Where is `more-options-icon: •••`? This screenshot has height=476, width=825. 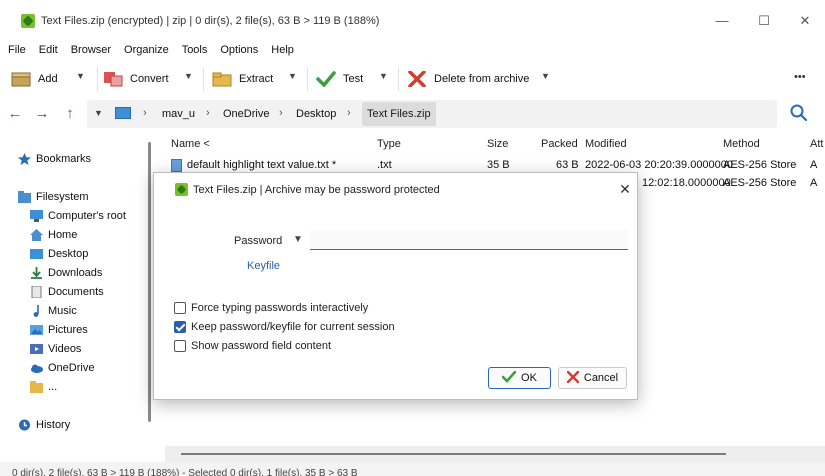
more-options-icon: ••• is located at coordinates (800, 77).